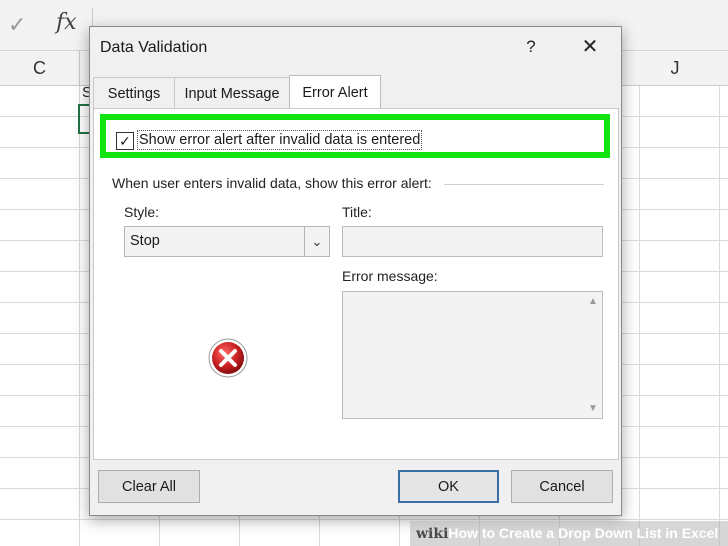 The width and height of the screenshot is (728, 546). I want to click on group-divider, so click(524, 184).